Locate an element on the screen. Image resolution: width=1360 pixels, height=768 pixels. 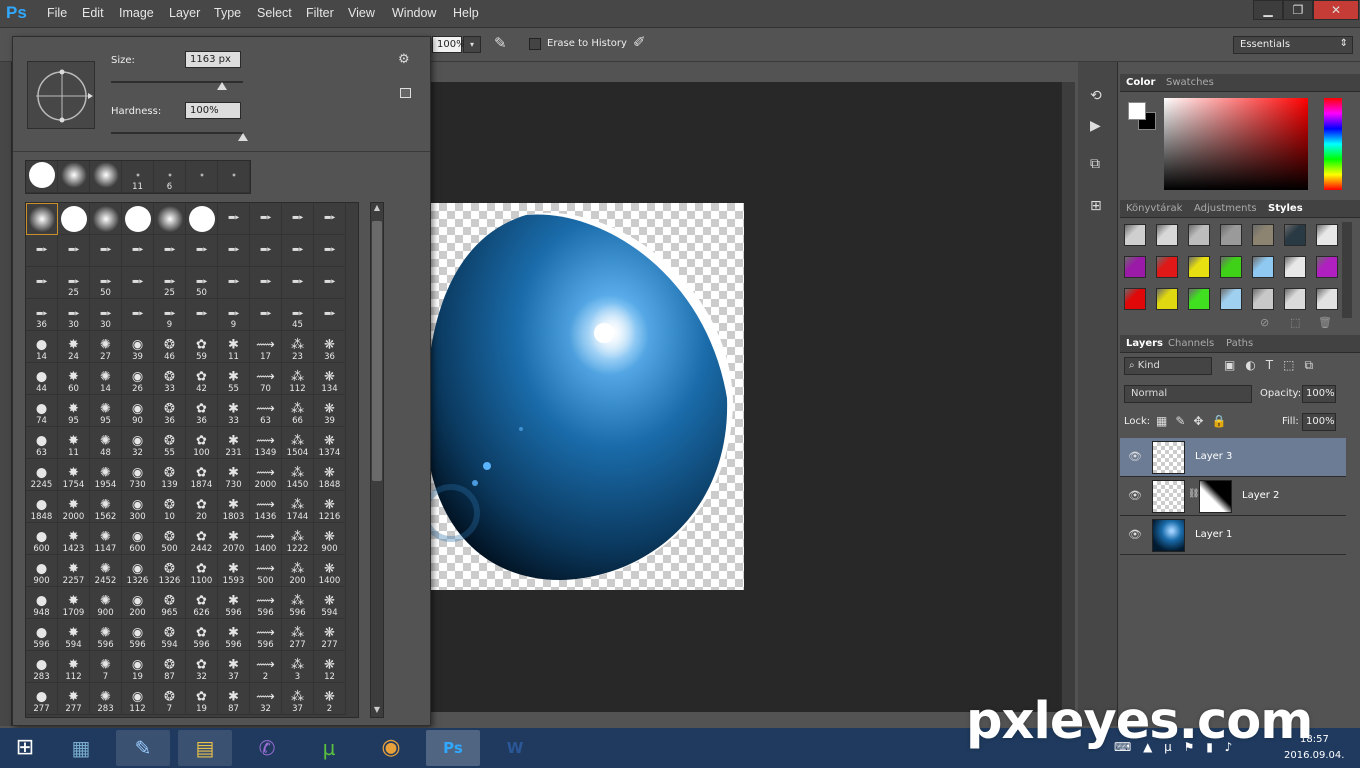
brush-preset: ✿ 1874 is located at coordinates (202, 475).